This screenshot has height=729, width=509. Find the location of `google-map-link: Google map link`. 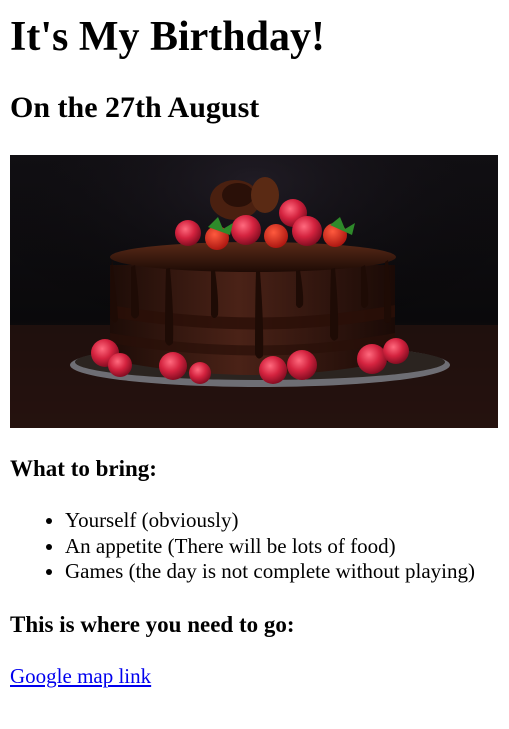

google-map-link: Google map link is located at coordinates (80, 676).